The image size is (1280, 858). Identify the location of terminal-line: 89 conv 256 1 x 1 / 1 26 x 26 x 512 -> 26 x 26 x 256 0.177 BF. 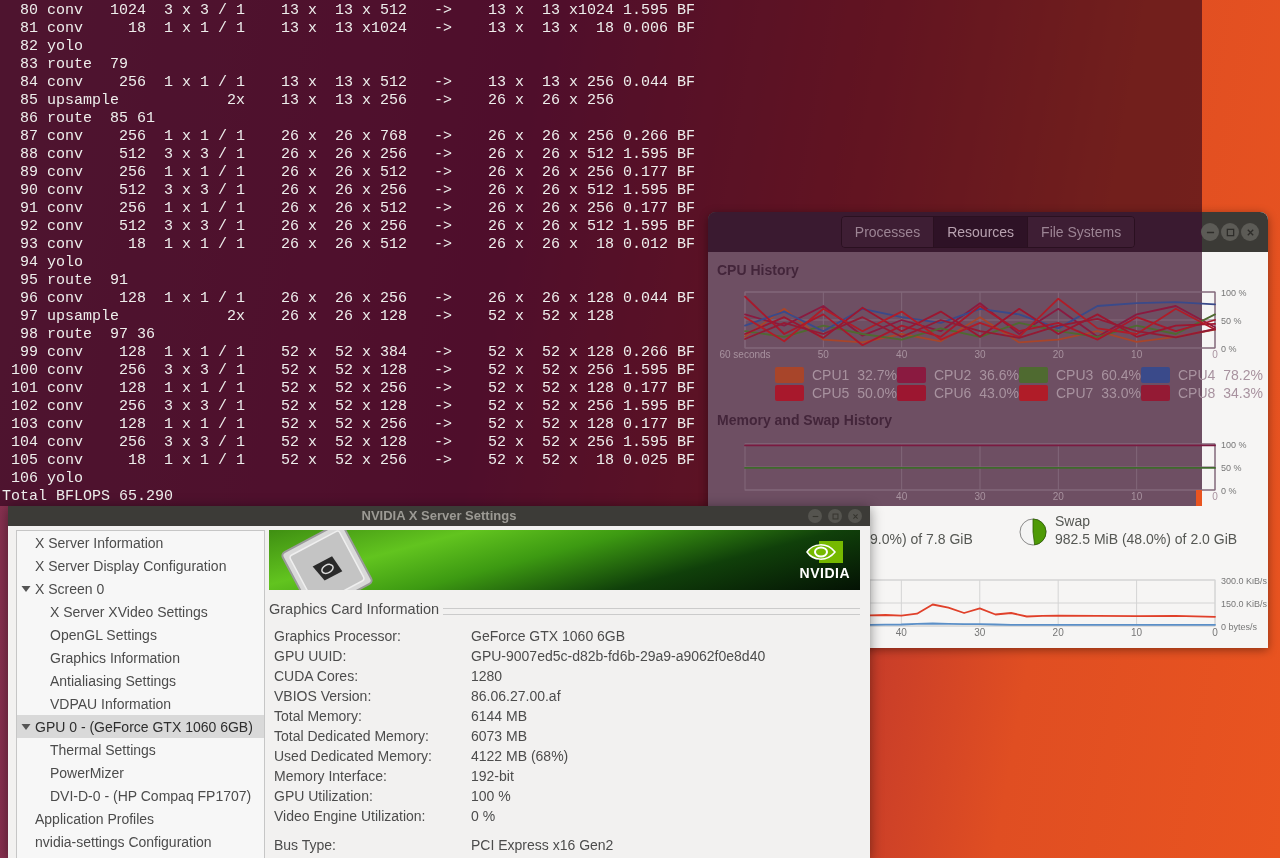
(357, 173).